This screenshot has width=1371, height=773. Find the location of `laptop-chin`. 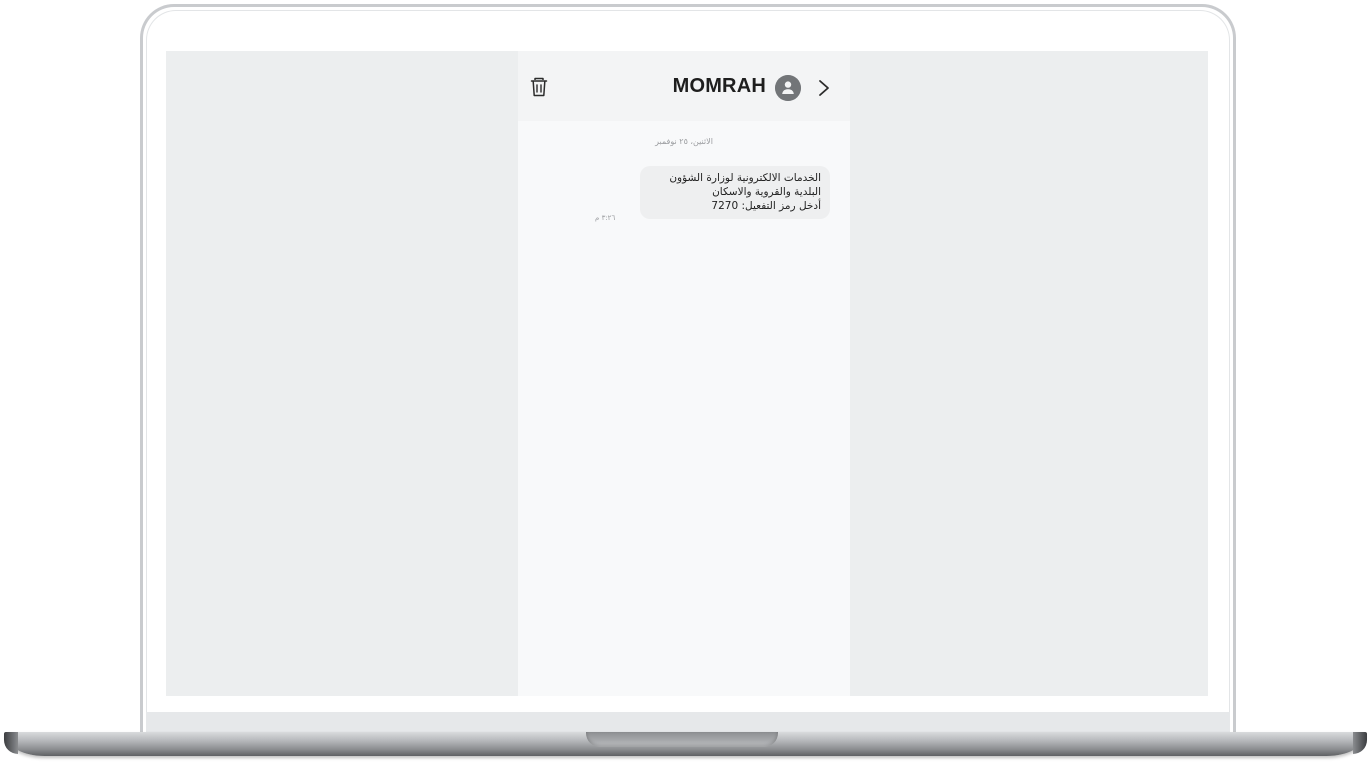

laptop-chin is located at coordinates (688, 722).